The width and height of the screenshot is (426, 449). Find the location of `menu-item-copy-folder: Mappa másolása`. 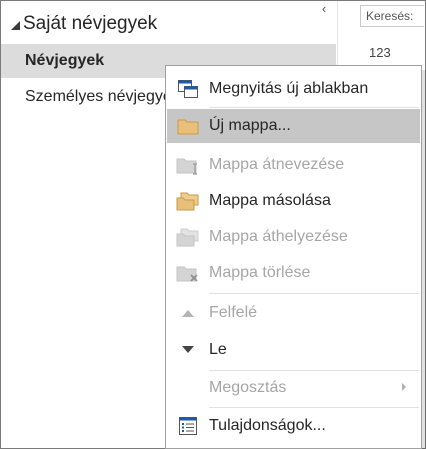

menu-item-copy-folder: Mappa másolása is located at coordinates (293, 201).